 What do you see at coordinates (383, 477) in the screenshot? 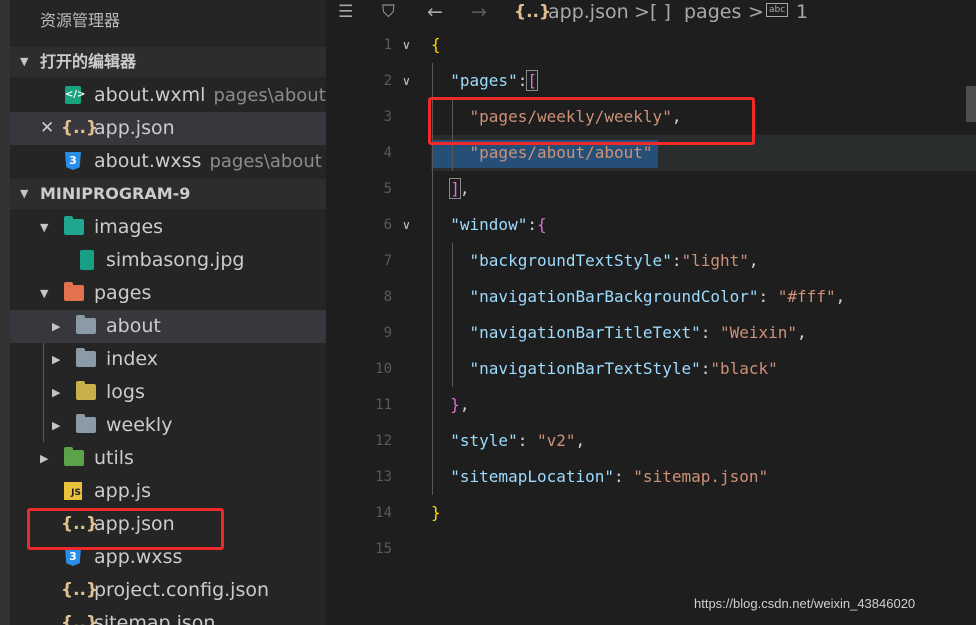
I see `line-number: 13` at bounding box center [383, 477].